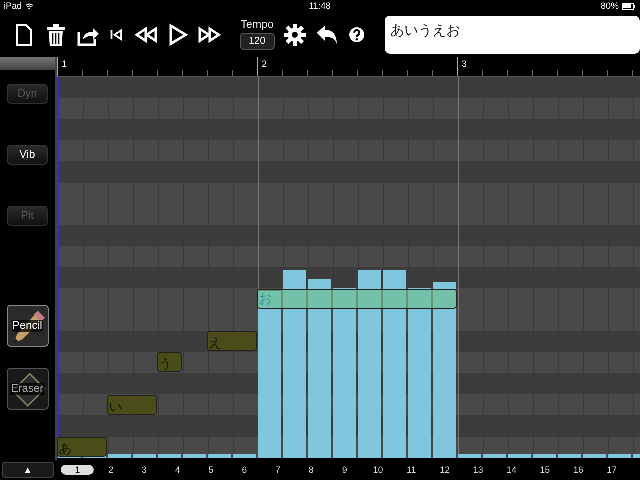 This screenshot has width=640, height=480. What do you see at coordinates (378, 470) in the screenshot?
I see `page-number: 10` at bounding box center [378, 470].